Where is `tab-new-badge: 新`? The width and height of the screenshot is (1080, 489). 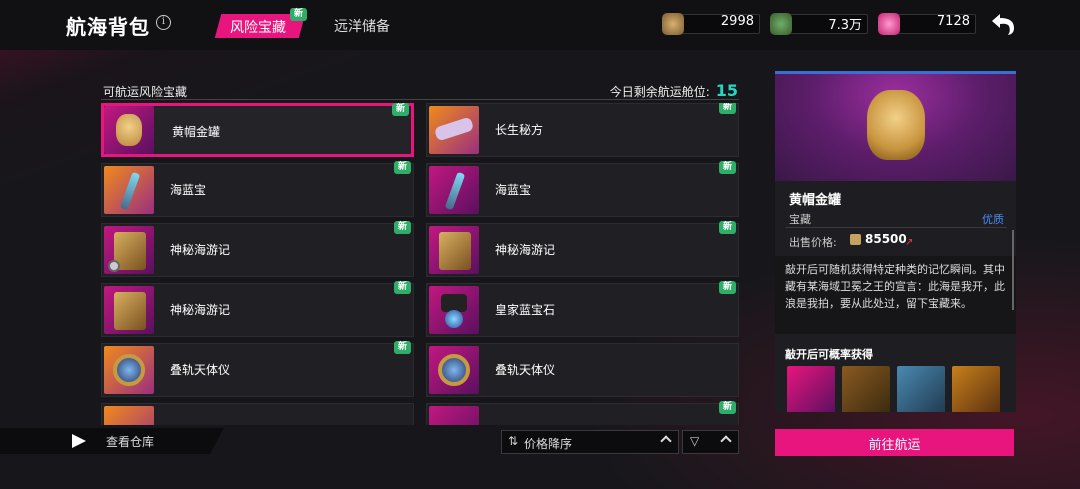
tab-new-badge: 新 is located at coordinates (299, 14).